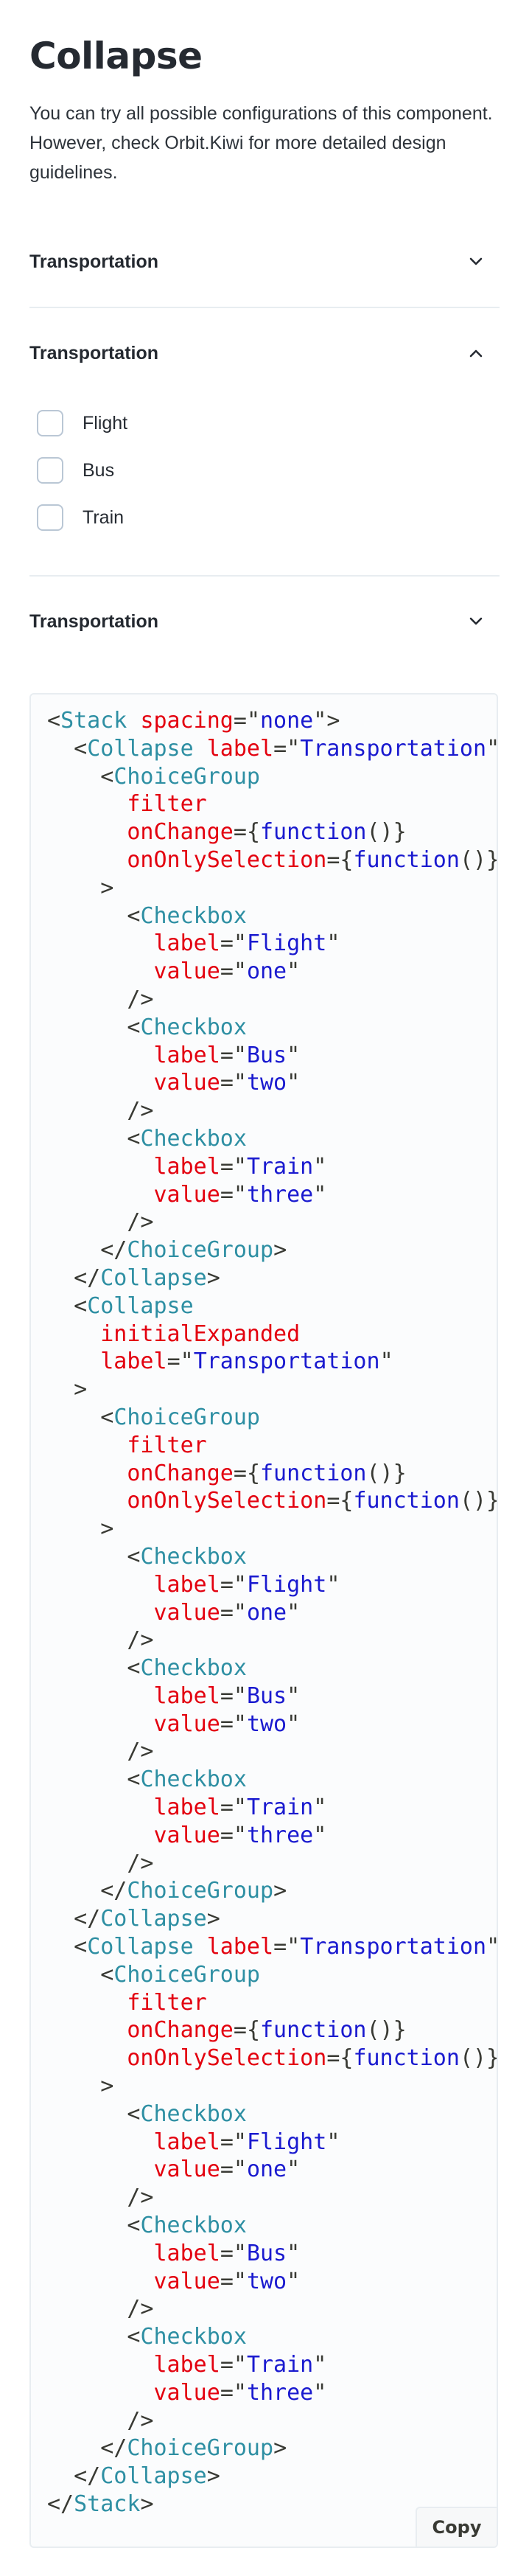 Image resolution: width=529 pixels, height=2576 pixels. Describe the element at coordinates (264, 353) in the screenshot. I see `collapse-2-header: Transportation` at that location.